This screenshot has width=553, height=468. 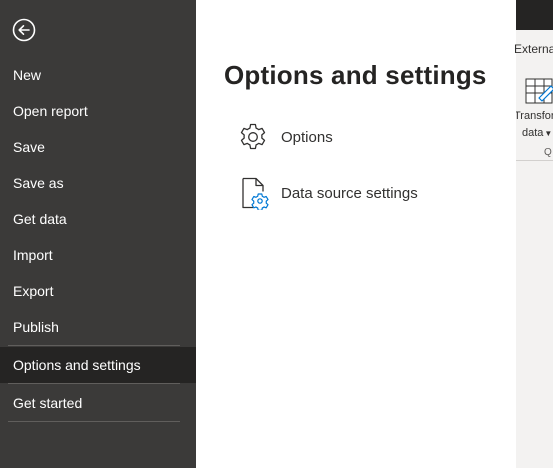 I want to click on external-data-group-label: Externa, so click(x=533, y=49).